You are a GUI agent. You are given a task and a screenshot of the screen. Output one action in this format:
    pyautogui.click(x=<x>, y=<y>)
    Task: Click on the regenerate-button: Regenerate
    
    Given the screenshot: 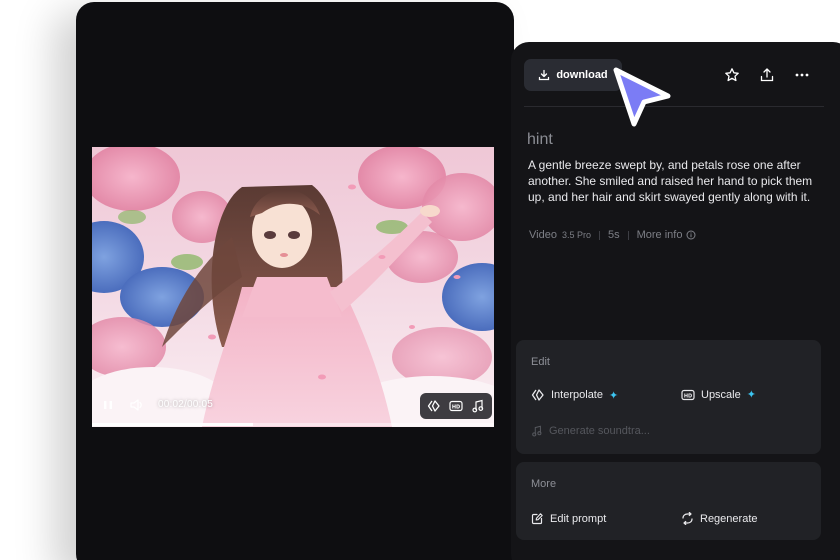 What is the action you would take?
    pyautogui.click(x=719, y=518)
    